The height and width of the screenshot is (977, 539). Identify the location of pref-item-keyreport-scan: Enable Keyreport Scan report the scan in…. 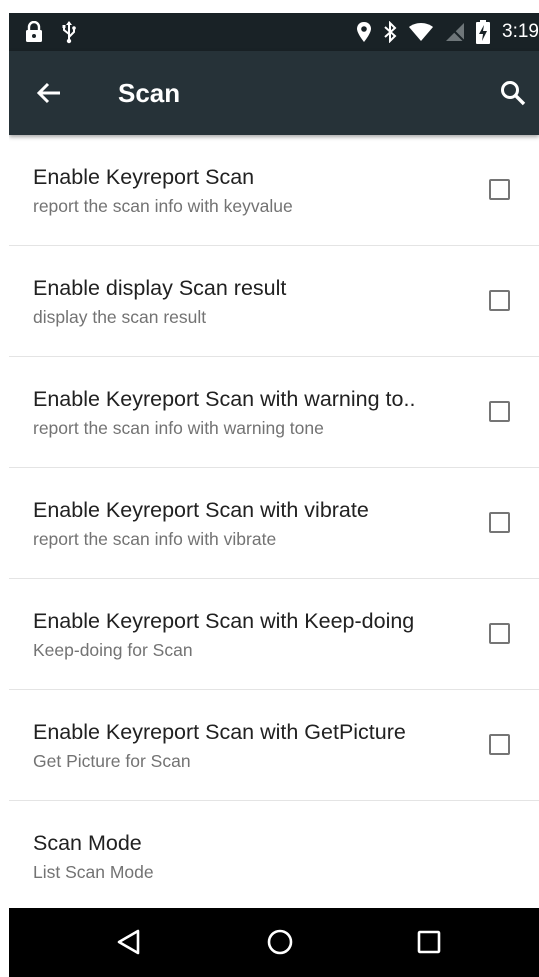
(274, 190).